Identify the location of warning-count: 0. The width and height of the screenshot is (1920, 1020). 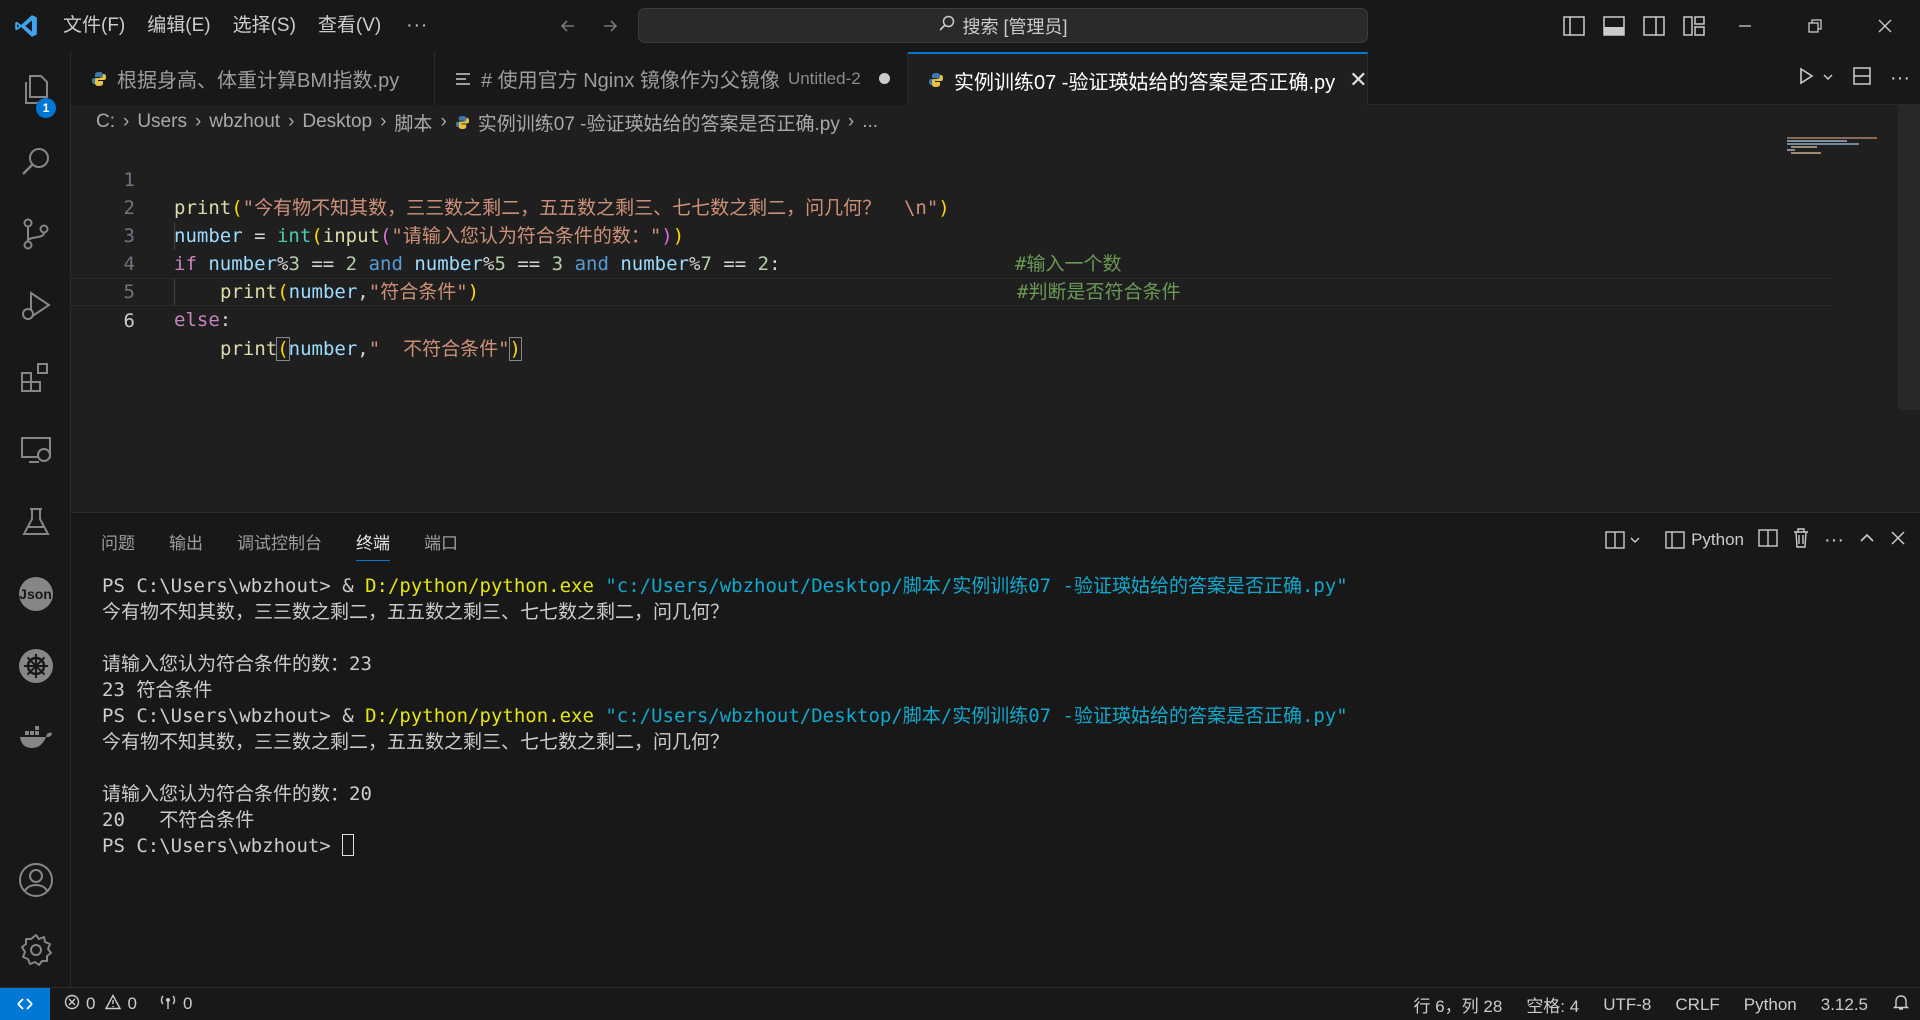
(132, 1003).